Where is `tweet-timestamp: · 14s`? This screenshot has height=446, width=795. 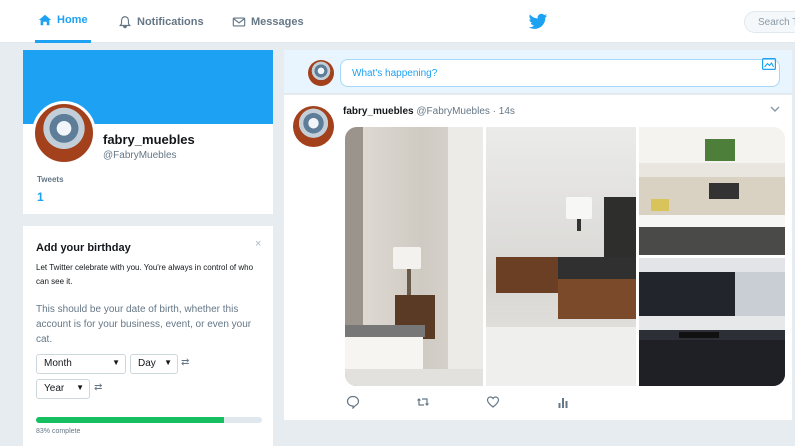
tweet-timestamp: · 14s is located at coordinates (504, 111).